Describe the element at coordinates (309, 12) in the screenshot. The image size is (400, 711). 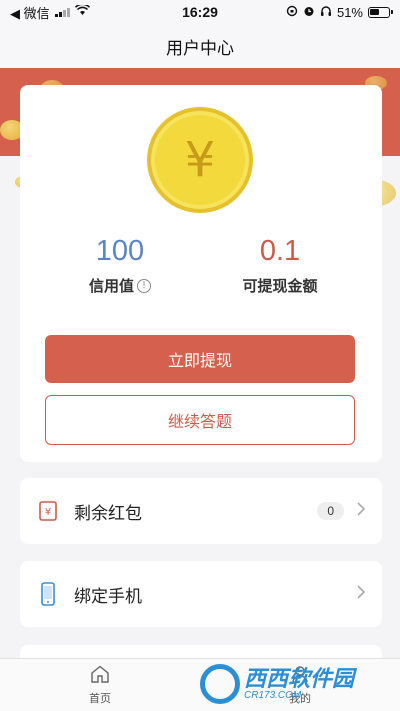
I see `alarm-icon` at that location.